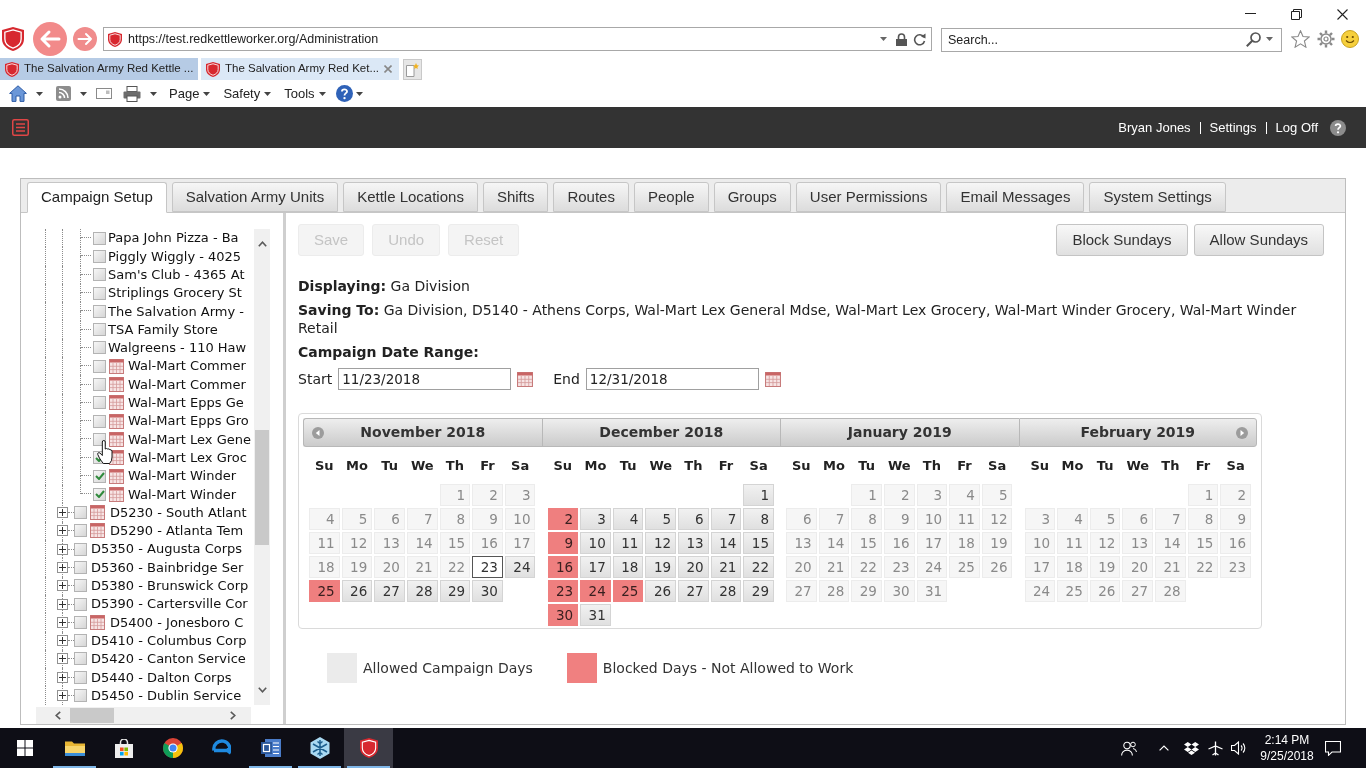 This screenshot has width=1366, height=768. Describe the element at coordinates (1040, 543) in the screenshot. I see `day-cell: 10` at that location.